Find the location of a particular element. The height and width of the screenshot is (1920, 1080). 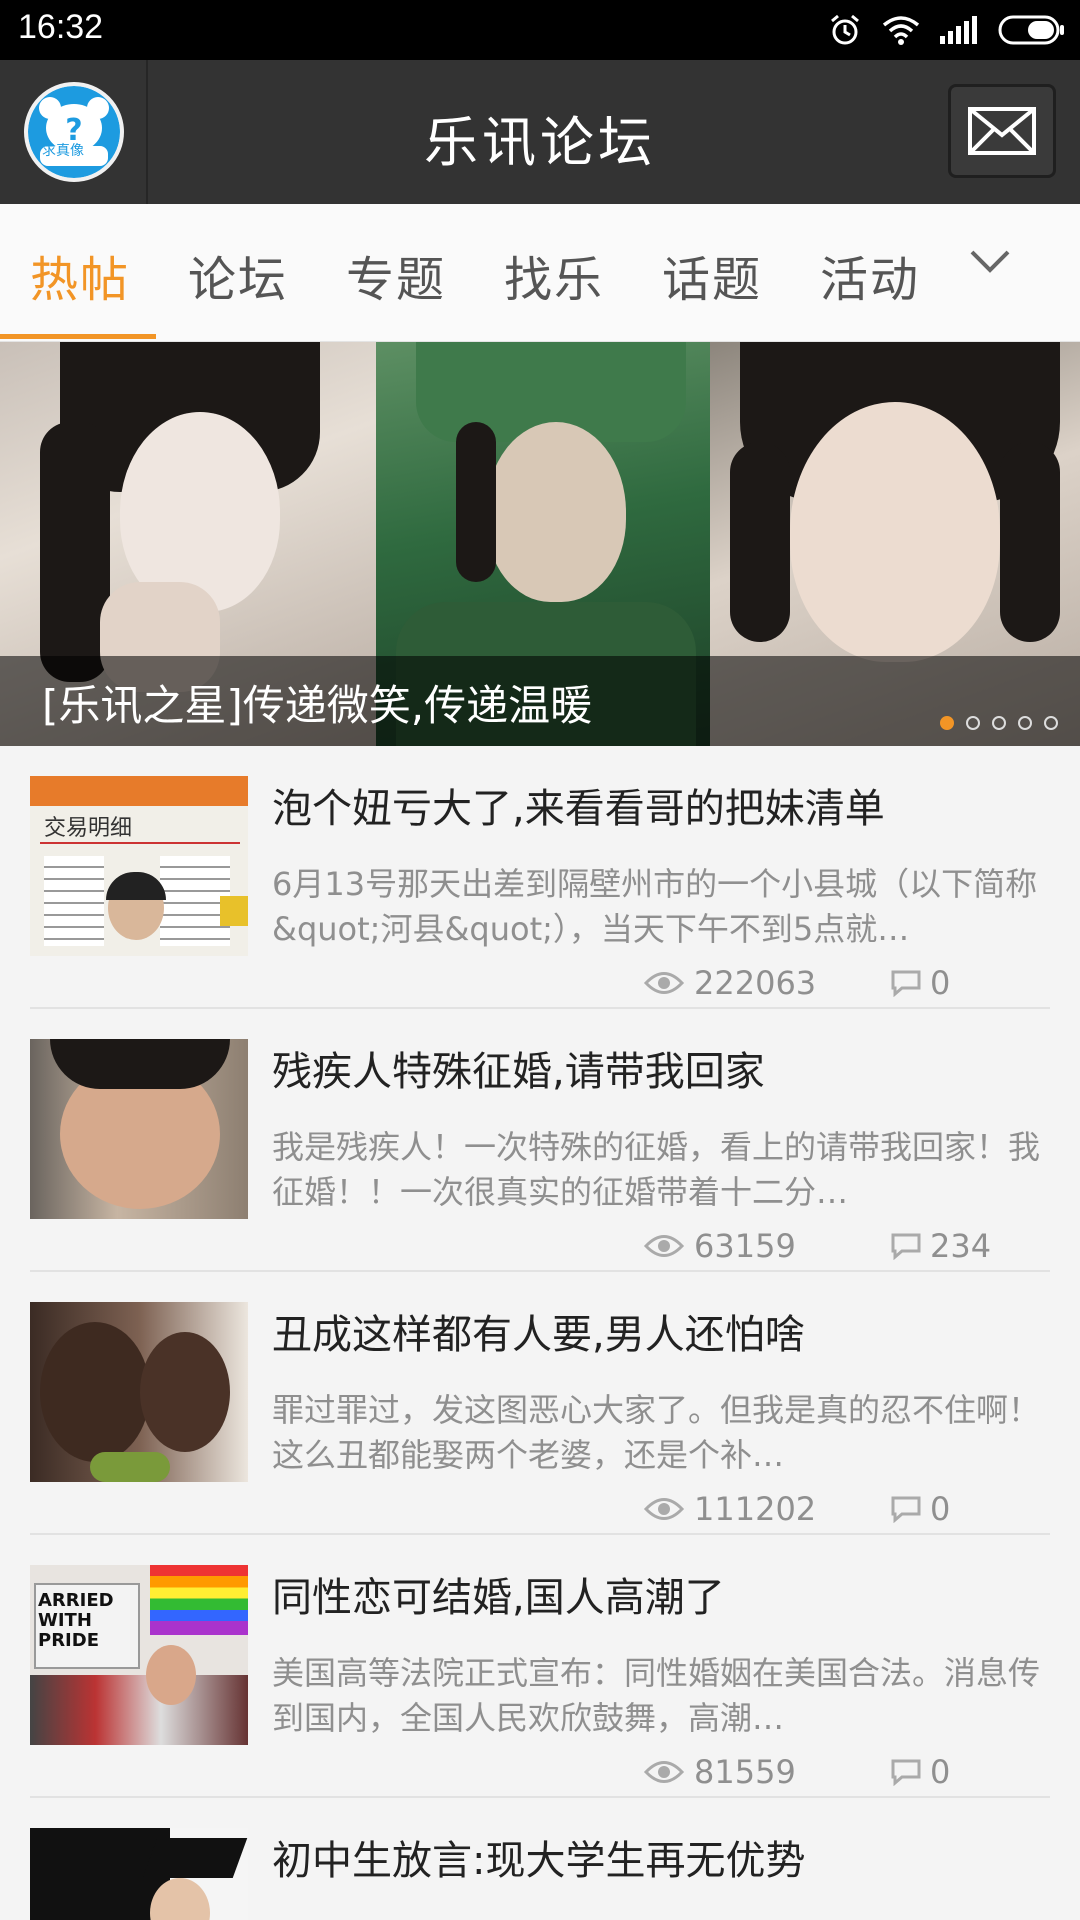

alarm-icon is located at coordinates (845, 29).